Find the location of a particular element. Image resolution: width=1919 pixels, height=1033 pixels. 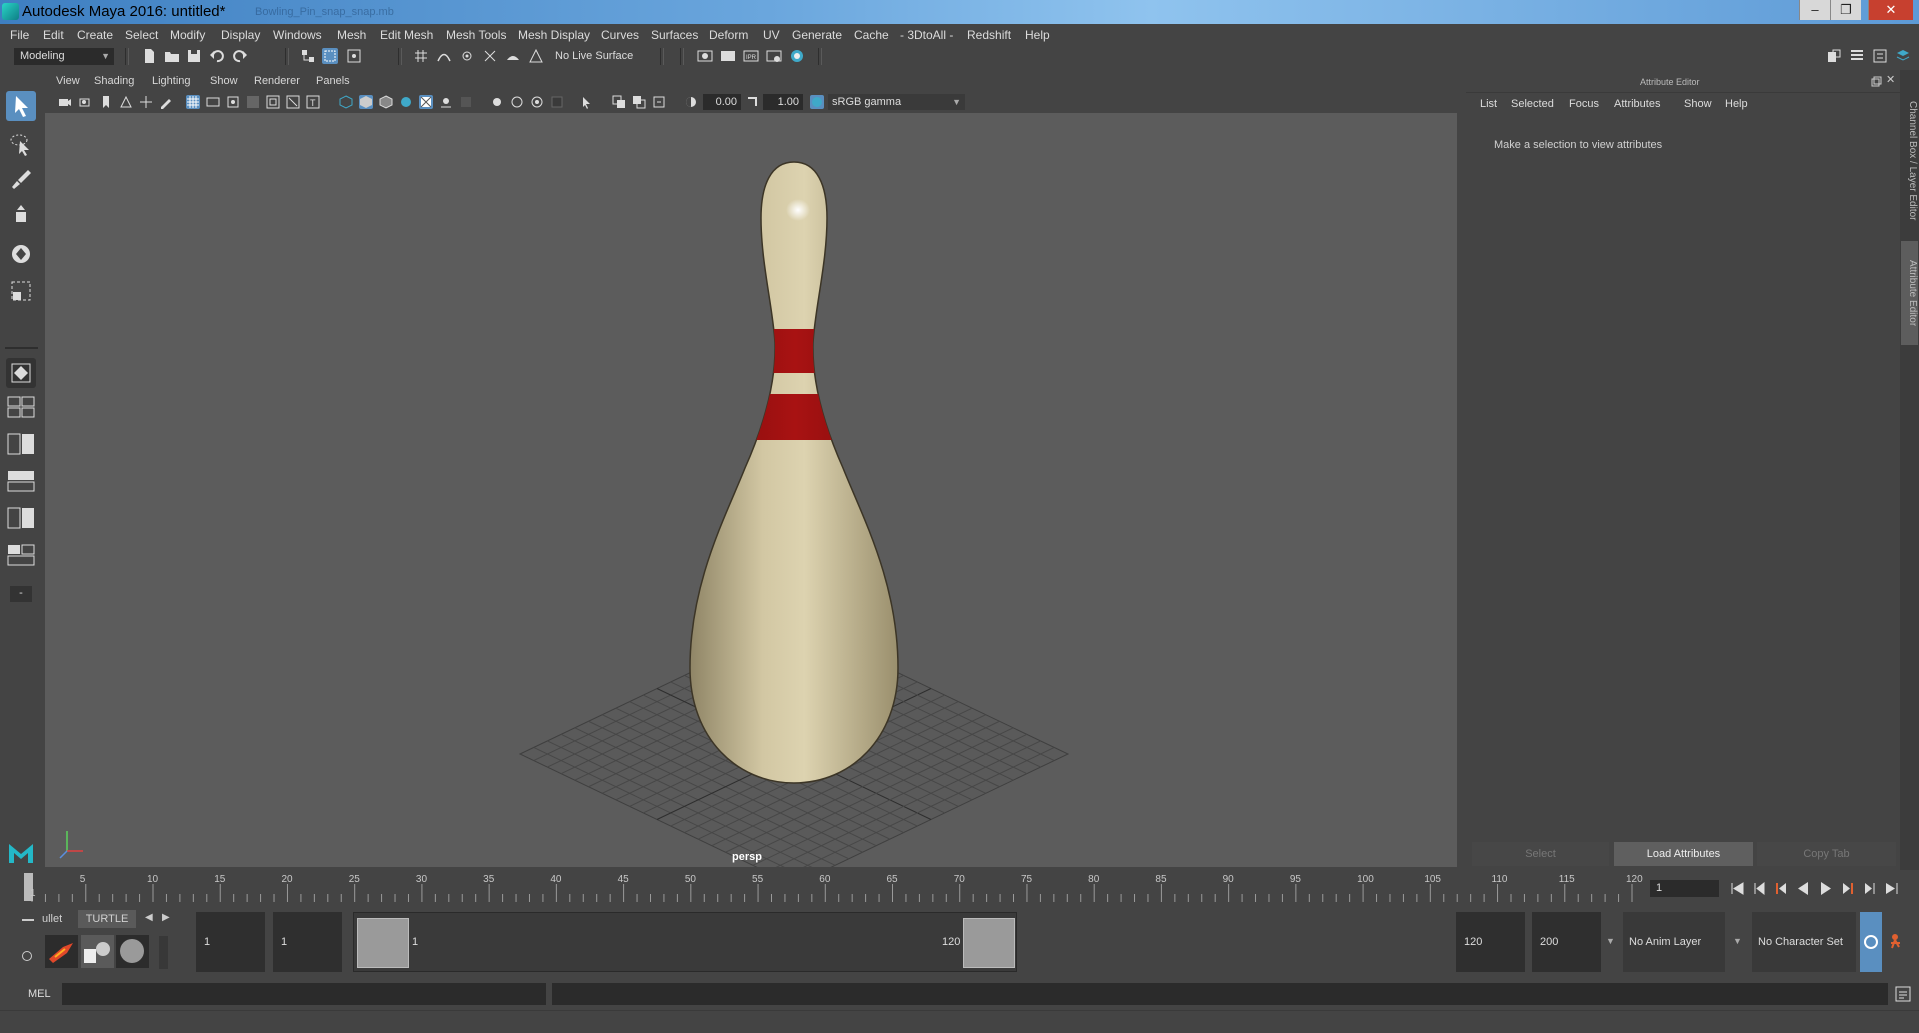

paint-select-tool-icon is located at coordinates (21, 180).